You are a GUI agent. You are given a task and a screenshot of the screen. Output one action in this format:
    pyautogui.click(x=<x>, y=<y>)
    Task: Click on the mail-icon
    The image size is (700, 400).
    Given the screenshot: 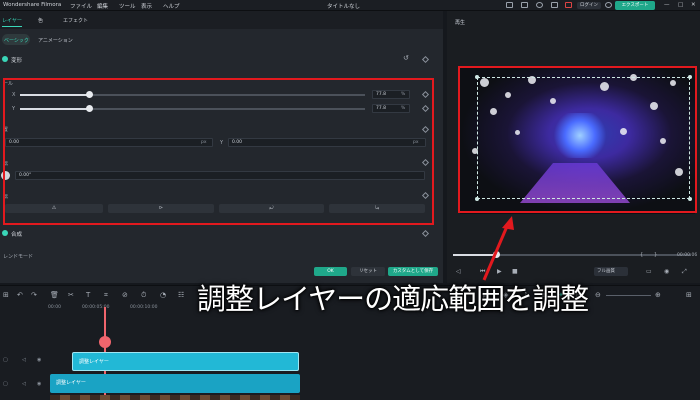 What is the action you would take?
    pyautogui.click(x=554, y=5)
    